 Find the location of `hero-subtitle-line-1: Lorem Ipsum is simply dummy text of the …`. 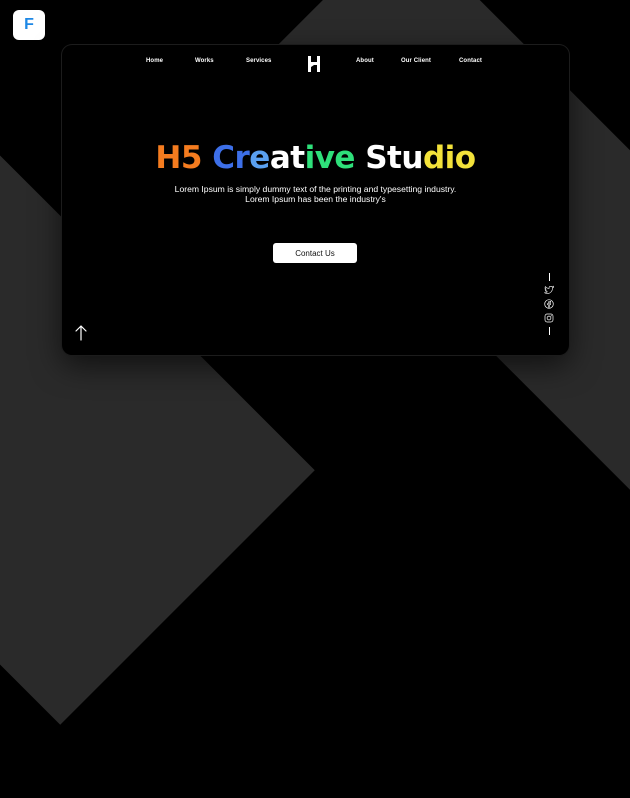

hero-subtitle-line-1: Lorem Ipsum is simply dummy text of the … is located at coordinates (315, 189).